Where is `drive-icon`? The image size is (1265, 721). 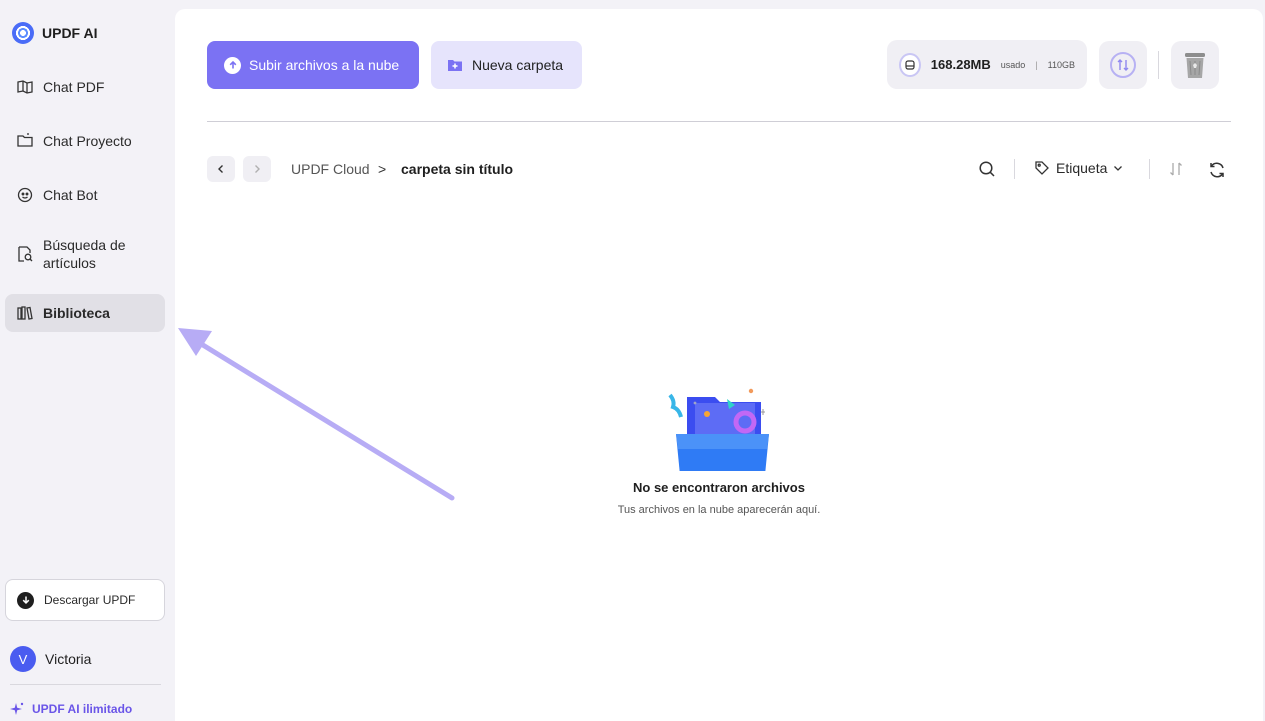
drive-icon is located at coordinates (910, 64).